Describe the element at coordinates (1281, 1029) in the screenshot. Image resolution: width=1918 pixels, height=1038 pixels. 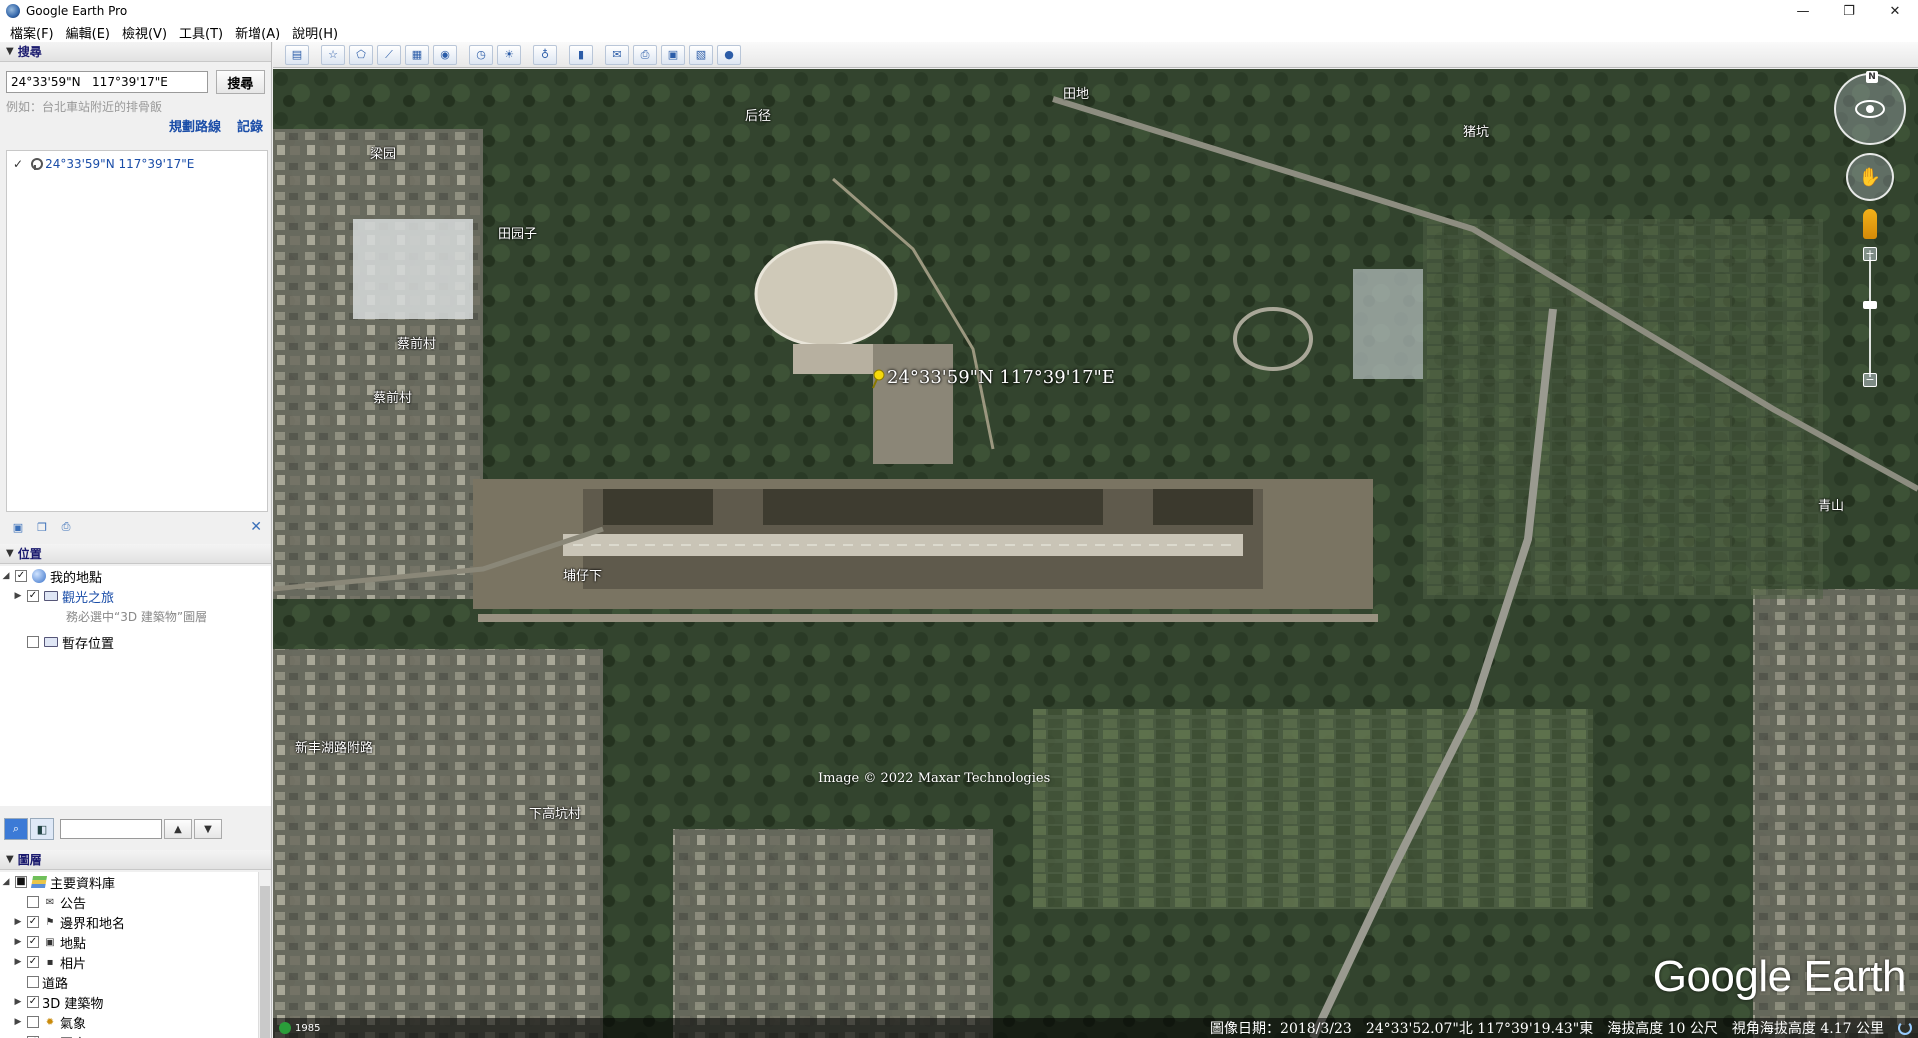
I see `imagery-date: 圖像日期：2018/3/23` at that location.